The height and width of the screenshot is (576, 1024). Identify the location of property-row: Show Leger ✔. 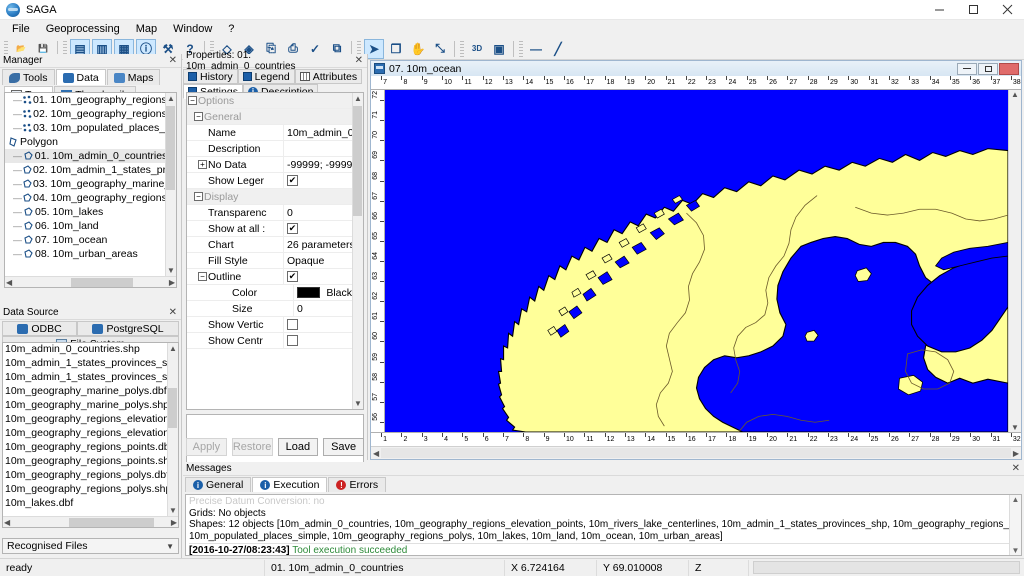
(269, 181).